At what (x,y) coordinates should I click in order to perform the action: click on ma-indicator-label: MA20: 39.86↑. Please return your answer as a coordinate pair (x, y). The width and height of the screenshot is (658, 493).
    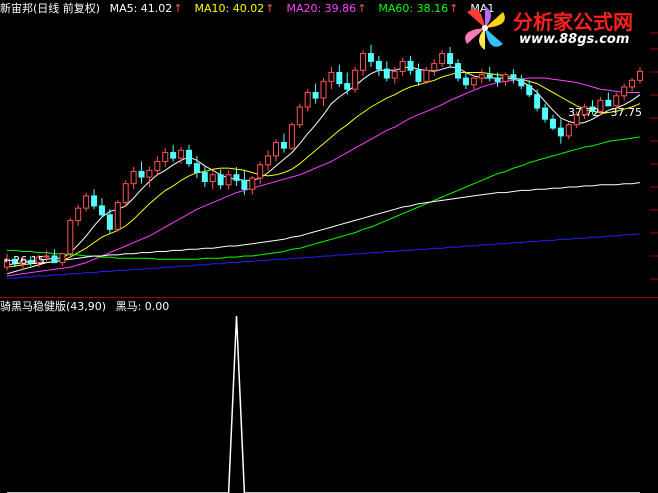
    Looking at the image, I should click on (326, 8).